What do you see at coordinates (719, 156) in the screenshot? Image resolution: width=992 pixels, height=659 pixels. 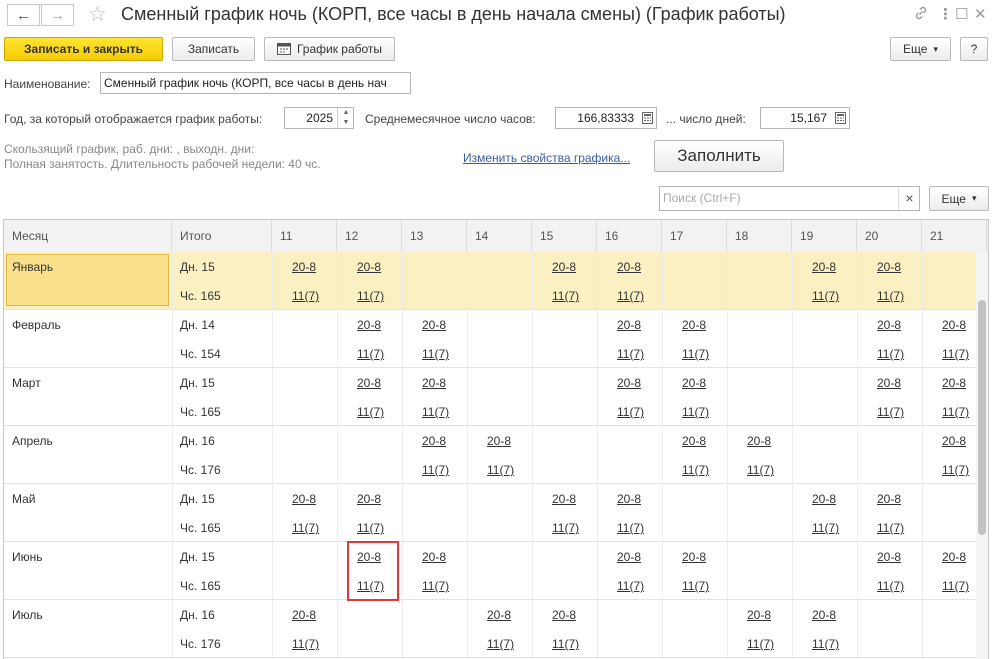 I see `fill-button: Заполнить` at bounding box center [719, 156].